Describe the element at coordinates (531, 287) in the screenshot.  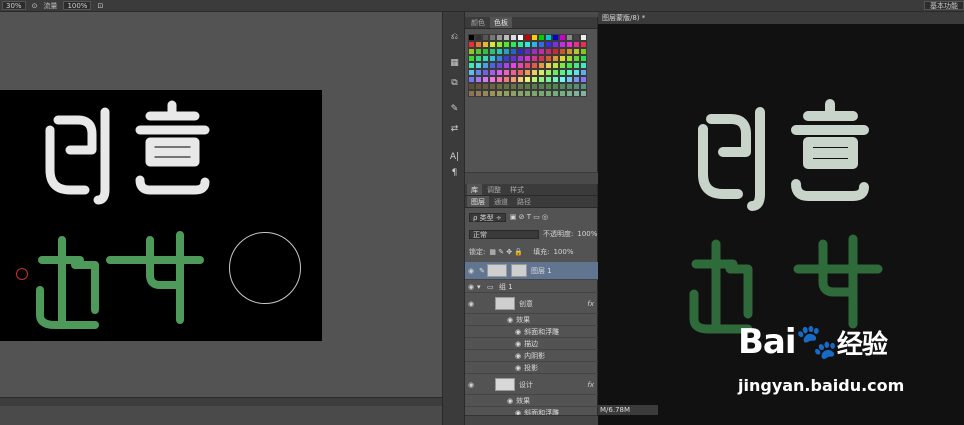
I see `layer-row-group1: ◉ ▾ ▭ 组 1` at that location.